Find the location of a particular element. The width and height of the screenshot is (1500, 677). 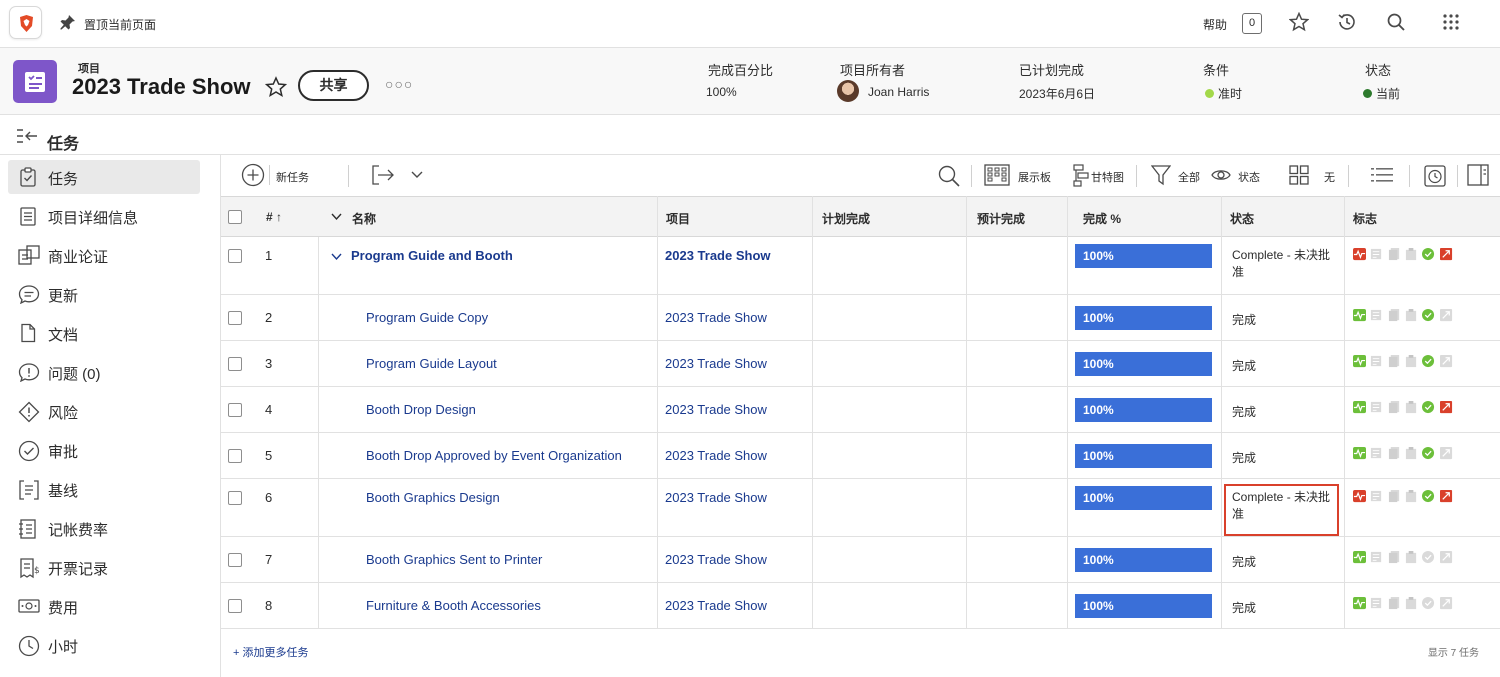

table-row: 2 Program Guide Copy 2023 Trade Show 100% 完成 is located at coordinates (860, 318).